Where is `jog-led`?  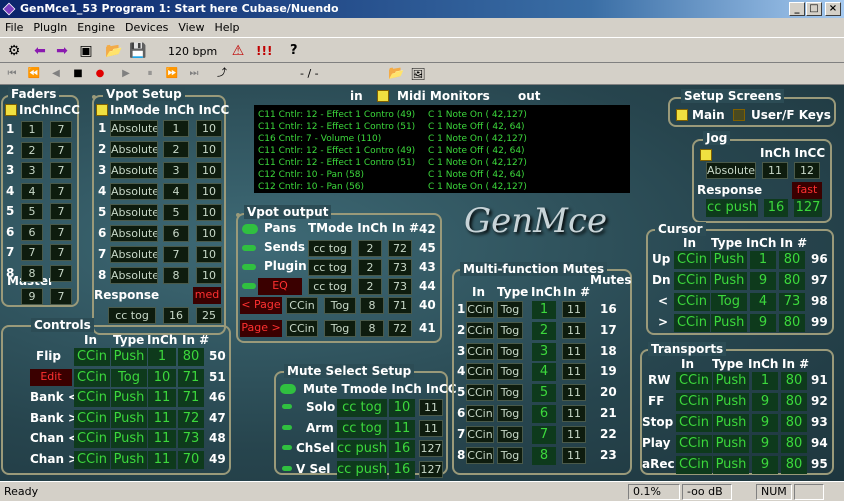 jog-led is located at coordinates (706, 155).